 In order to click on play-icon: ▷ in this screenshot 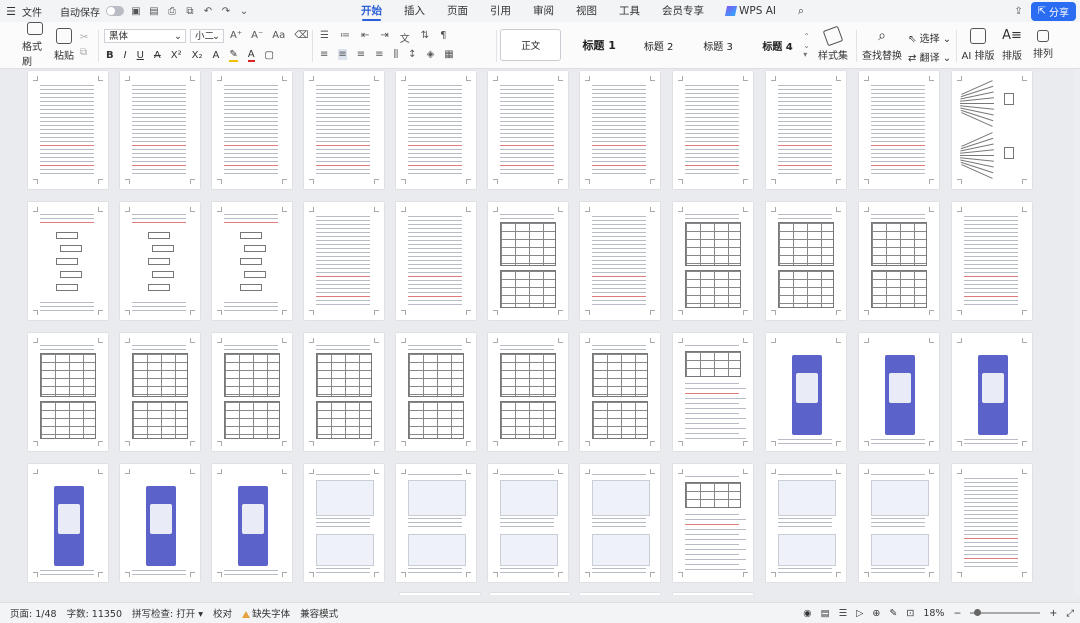, I will do `click(859, 613)`.